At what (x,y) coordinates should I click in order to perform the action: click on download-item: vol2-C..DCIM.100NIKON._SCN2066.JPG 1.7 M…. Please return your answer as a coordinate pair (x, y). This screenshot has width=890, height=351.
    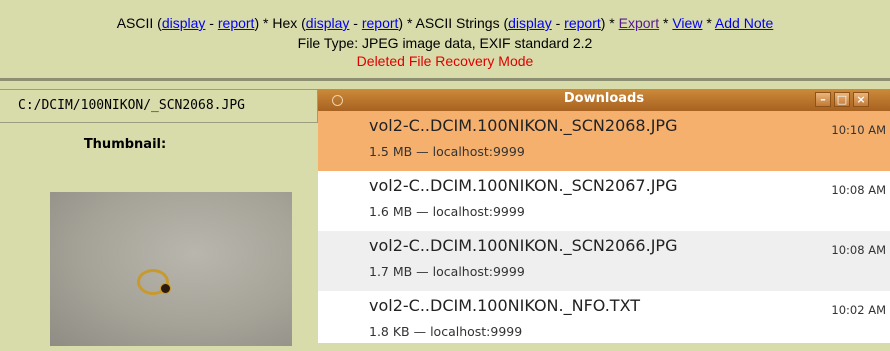
    Looking at the image, I should click on (604, 261).